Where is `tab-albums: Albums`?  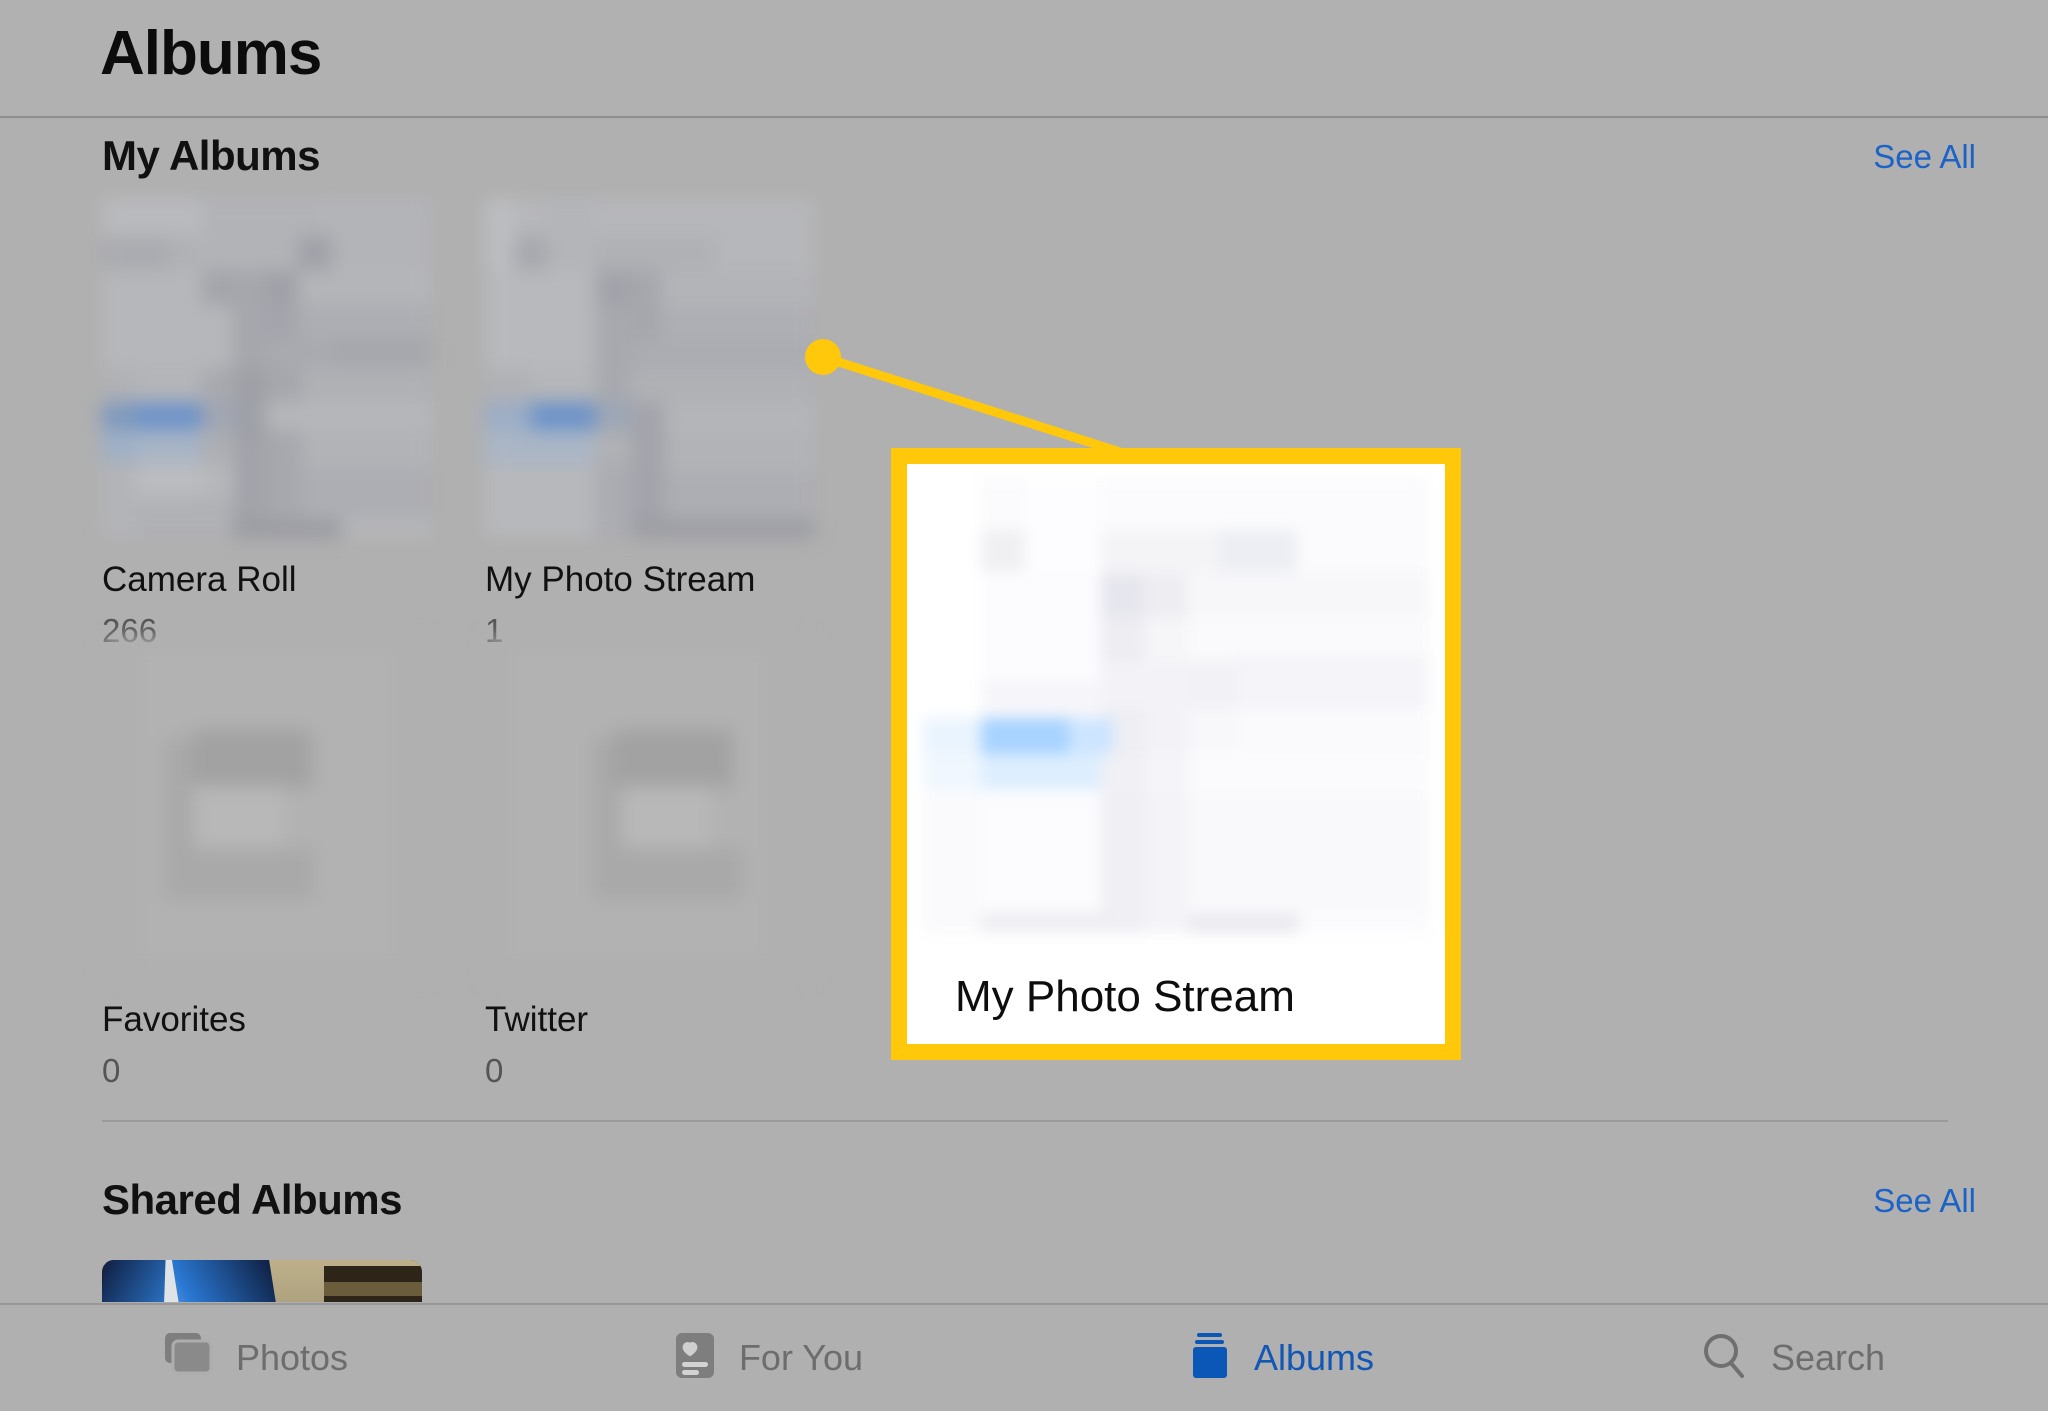
tab-albums: Albums is located at coordinates (1280, 1358).